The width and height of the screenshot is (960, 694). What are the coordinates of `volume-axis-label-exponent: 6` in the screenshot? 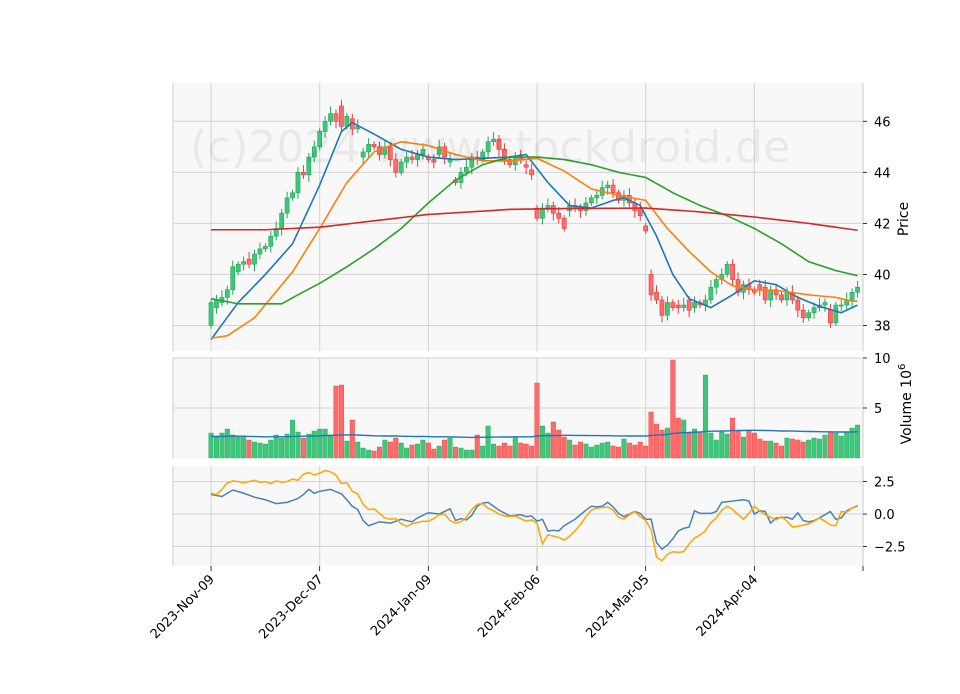 It's located at (902, 367).